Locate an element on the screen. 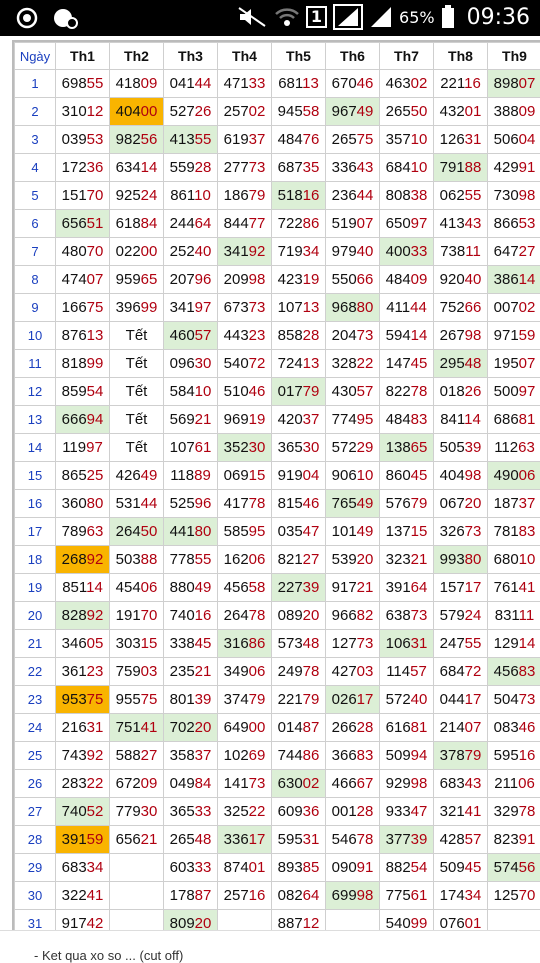 The image size is (540, 963). result-prefix: 500 is located at coordinates (506, 391).